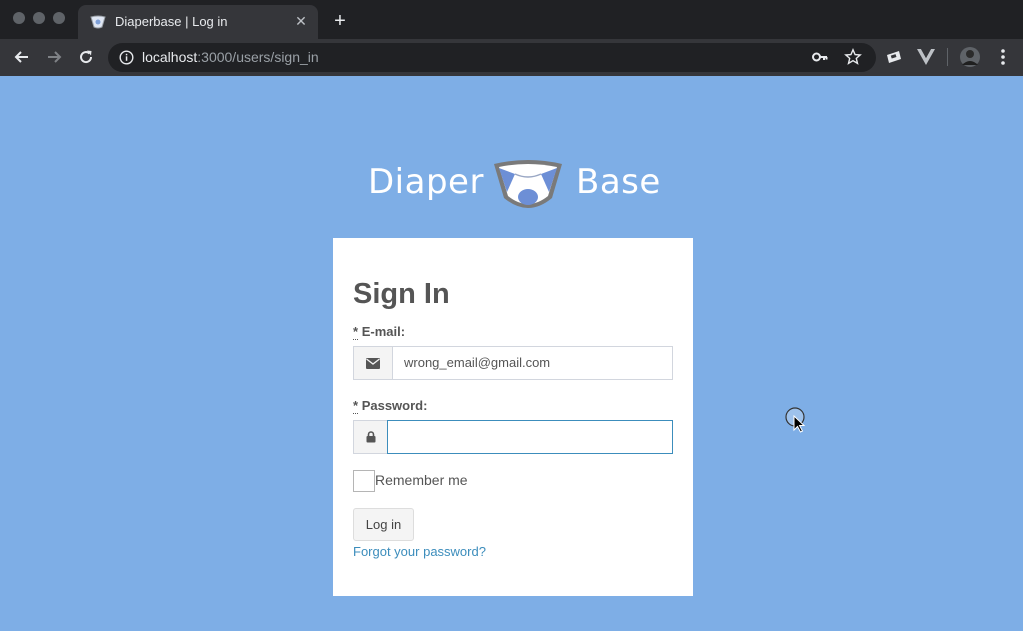 This screenshot has width=1023, height=631. I want to click on password-input-group, so click(513, 437).